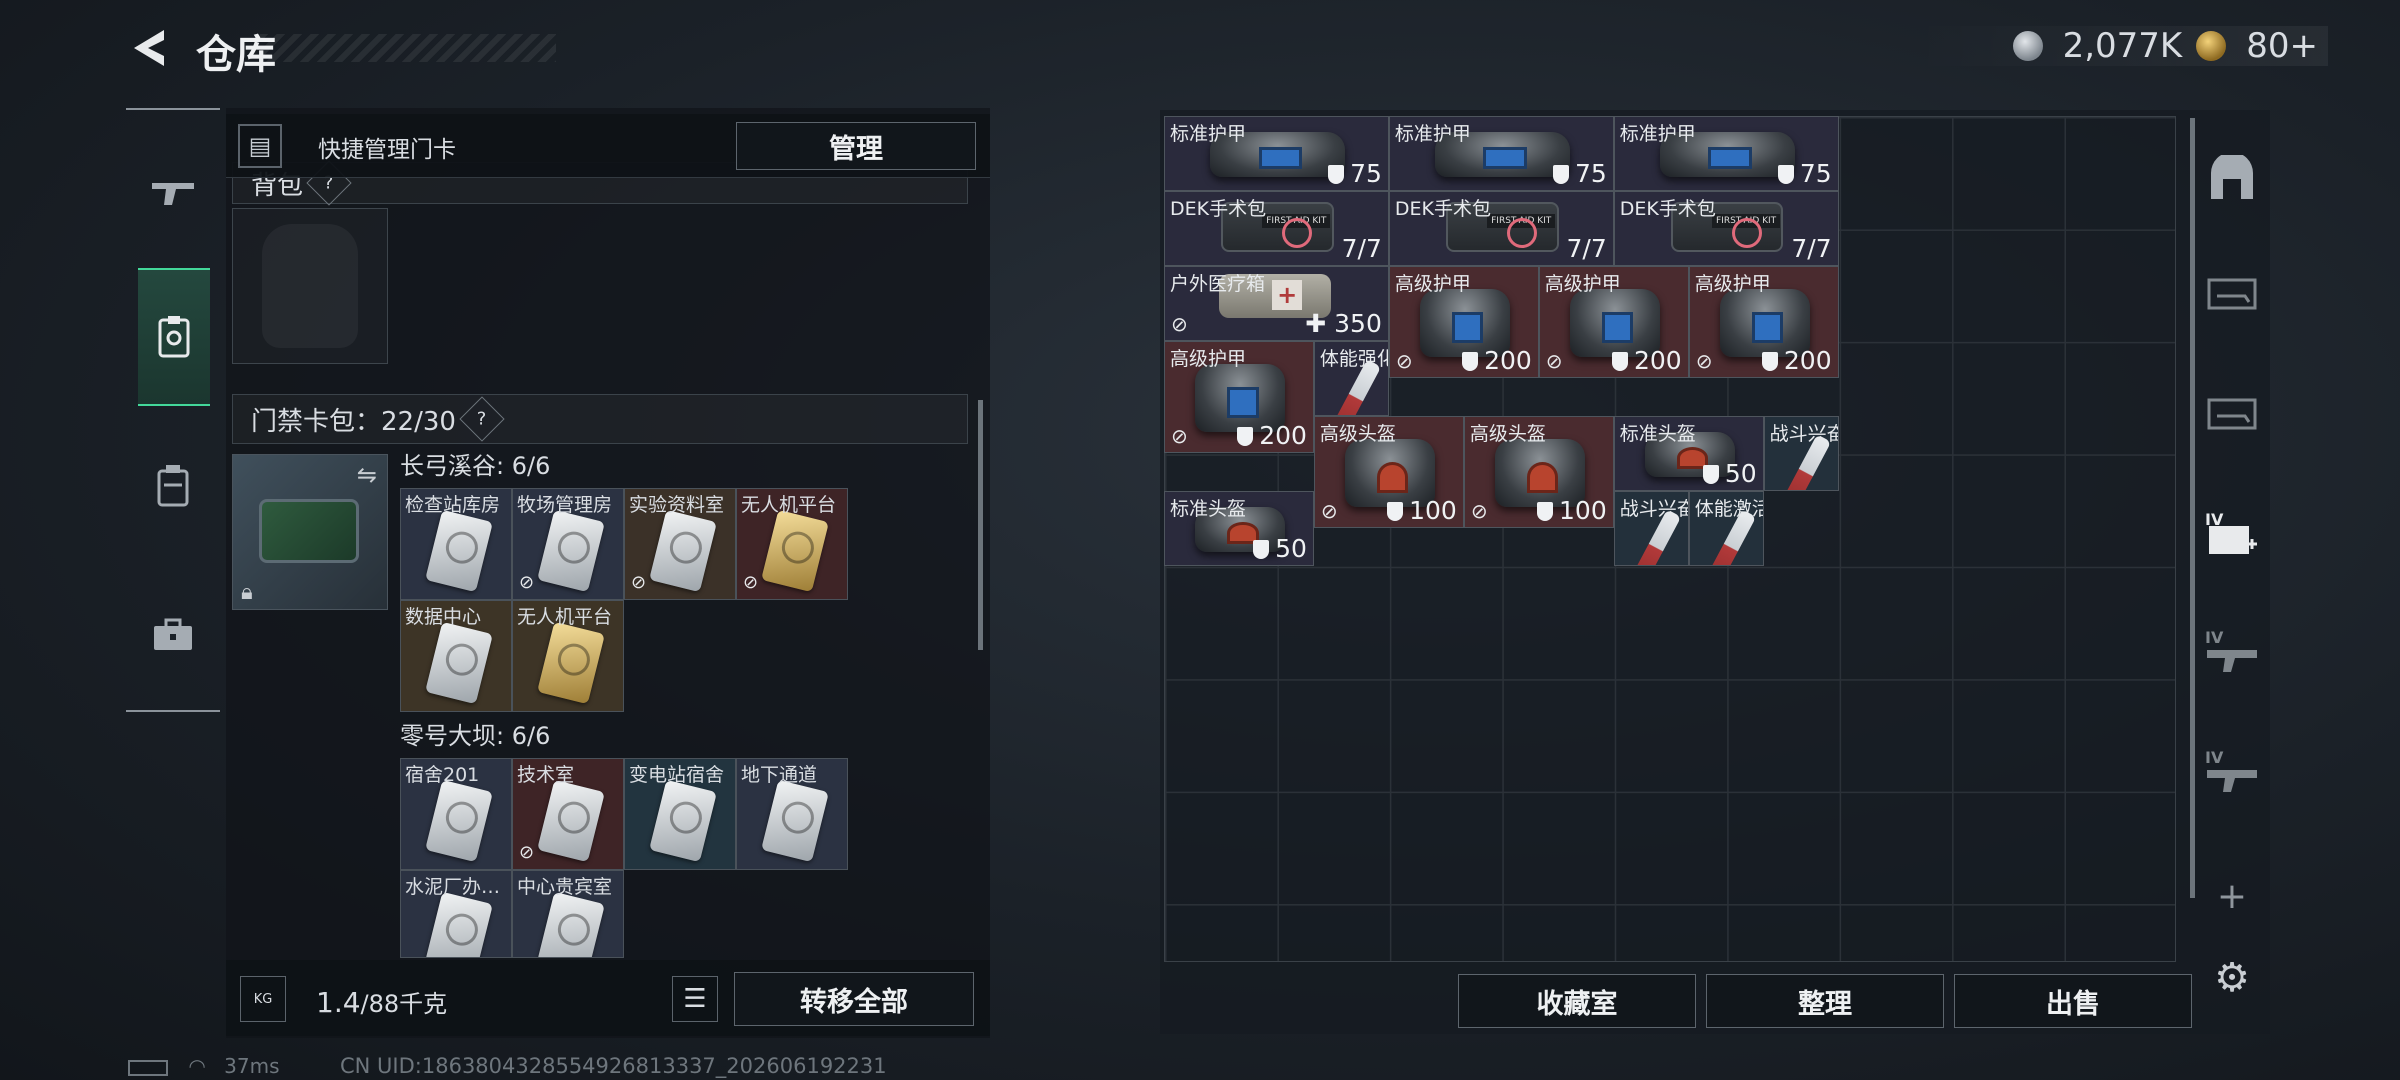 Image resolution: width=2400 pixels, height=1080 pixels. What do you see at coordinates (236, 55) in the screenshot?
I see `page-title: 仓库` at bounding box center [236, 55].